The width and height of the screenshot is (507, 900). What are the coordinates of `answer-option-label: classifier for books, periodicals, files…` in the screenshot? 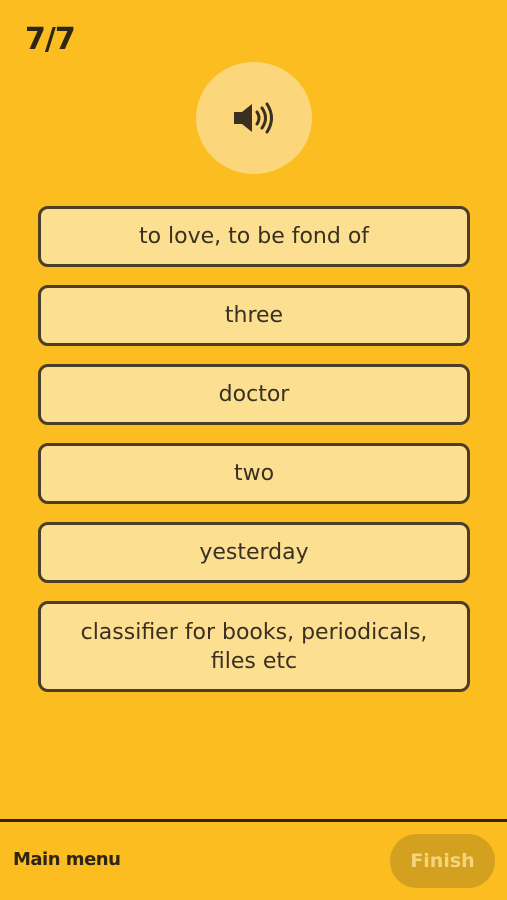 It's located at (254, 646).